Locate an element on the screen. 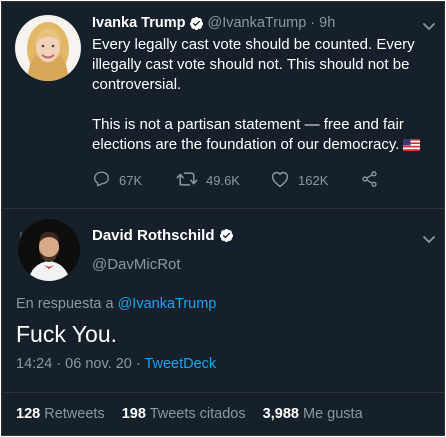  likes-label: Me gusta is located at coordinates (333, 414).